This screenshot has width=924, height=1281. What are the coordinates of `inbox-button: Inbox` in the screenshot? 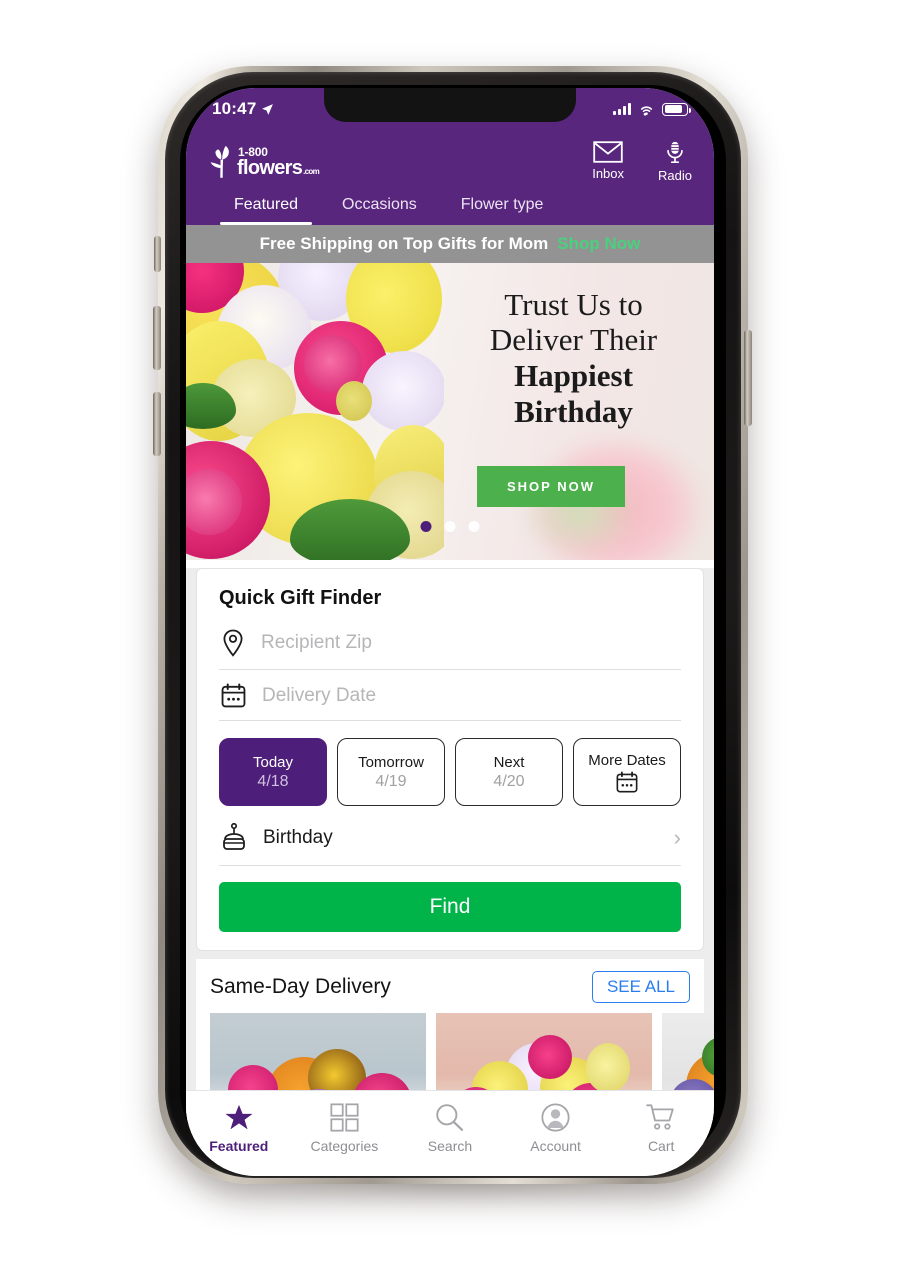 It's located at (608, 162).